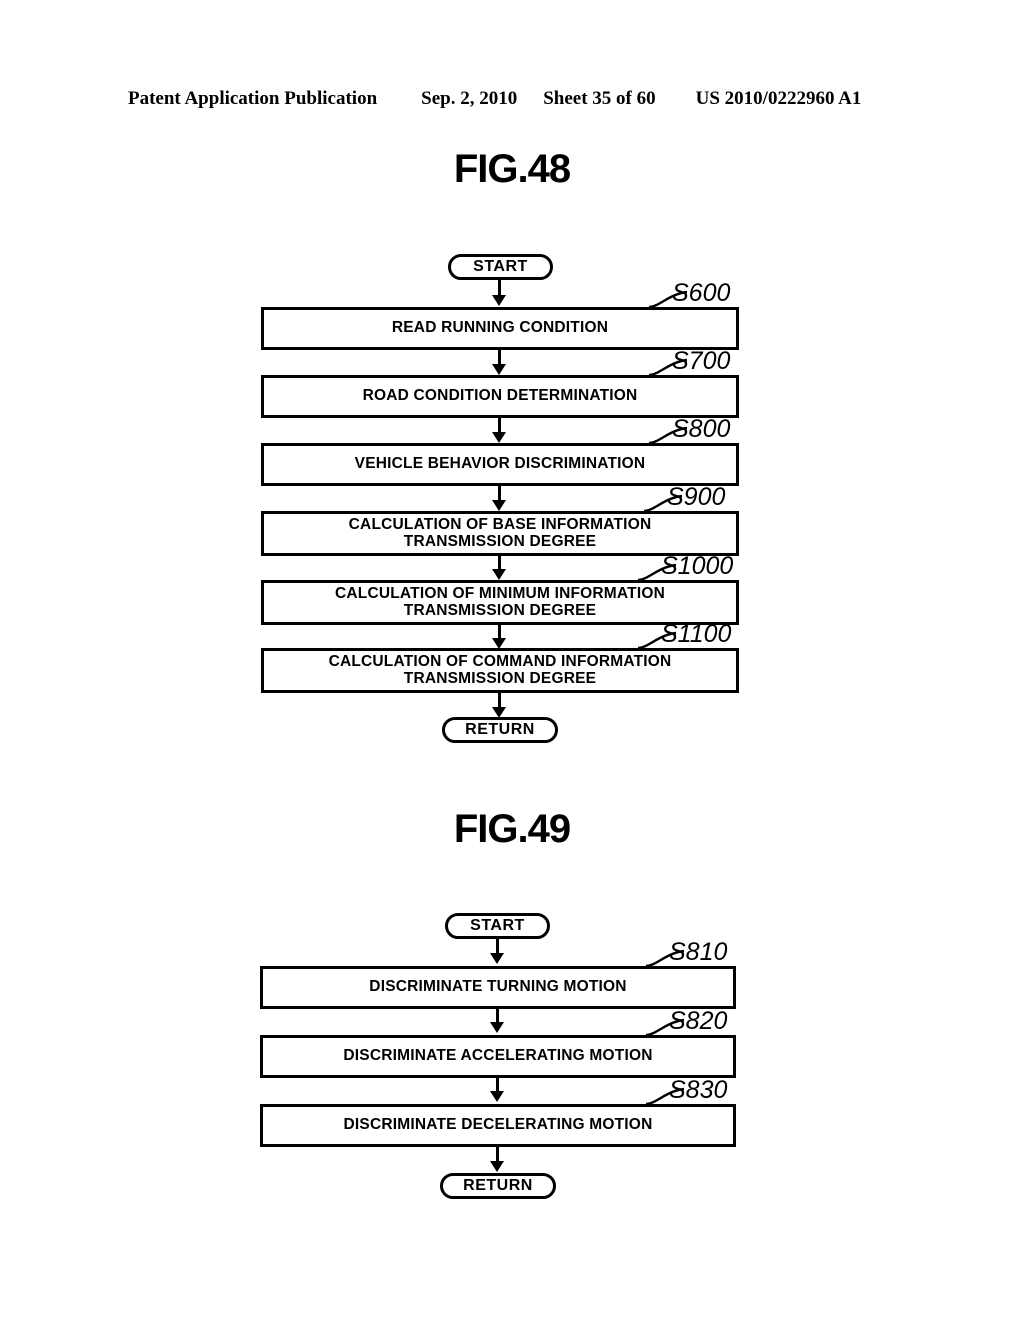  I want to click on fig48-arrowhead-s700-s800, so click(499, 437).